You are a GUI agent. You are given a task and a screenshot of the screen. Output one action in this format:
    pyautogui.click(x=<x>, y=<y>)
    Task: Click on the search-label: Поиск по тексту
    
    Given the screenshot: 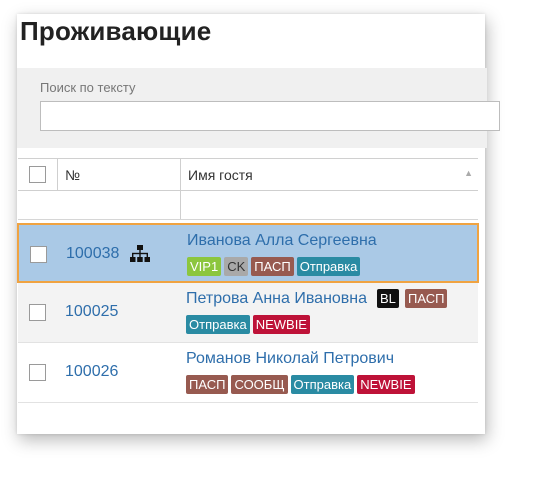 What is the action you would take?
    pyautogui.click(x=88, y=87)
    